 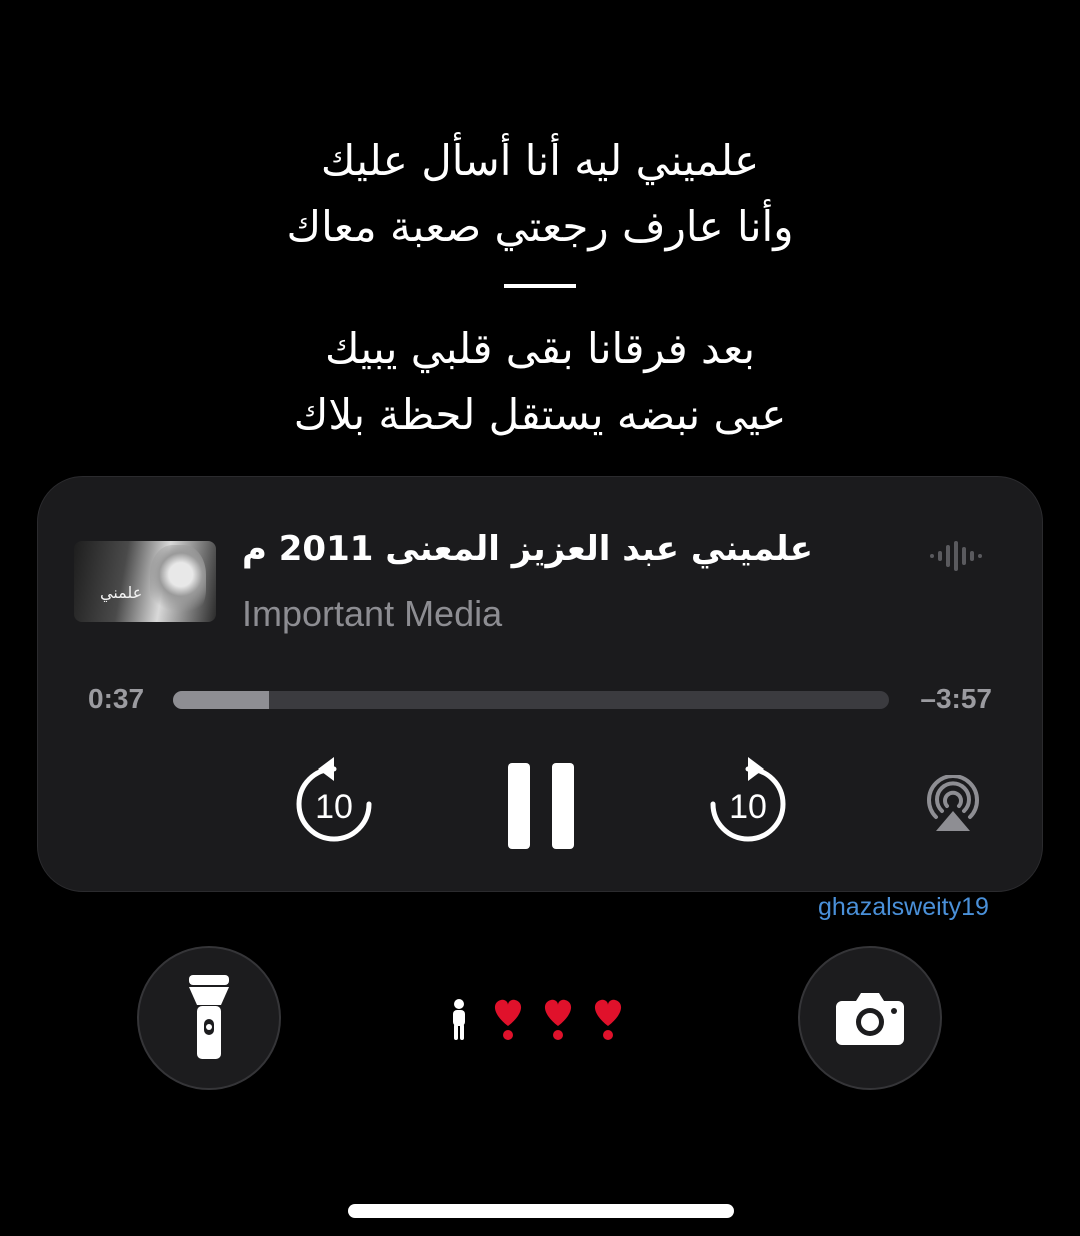 What do you see at coordinates (540, 414) in the screenshot?
I see `lyric-line: عيى نبضه يستقل لحظة بلاك` at bounding box center [540, 414].